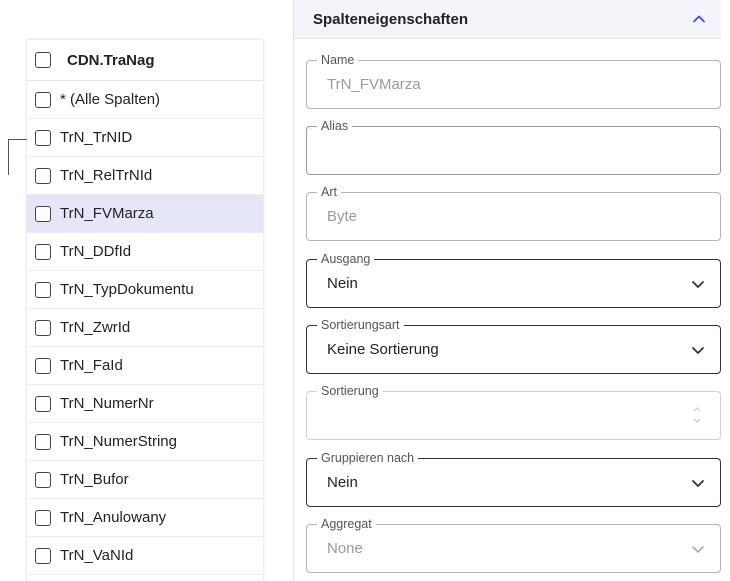  I want to click on column-label: TrN_DDfId, so click(96, 251).